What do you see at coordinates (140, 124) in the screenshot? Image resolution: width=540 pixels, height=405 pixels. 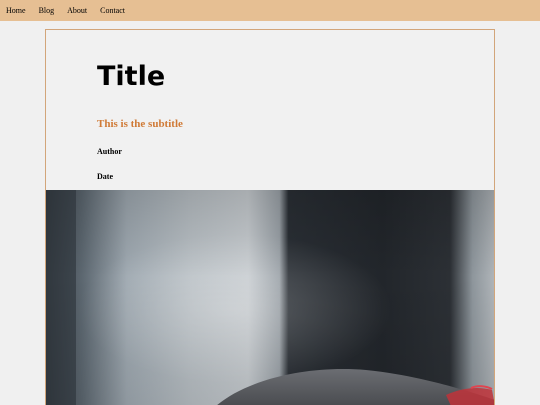 I see `article-subtitle: This is the subtitle` at bounding box center [140, 124].